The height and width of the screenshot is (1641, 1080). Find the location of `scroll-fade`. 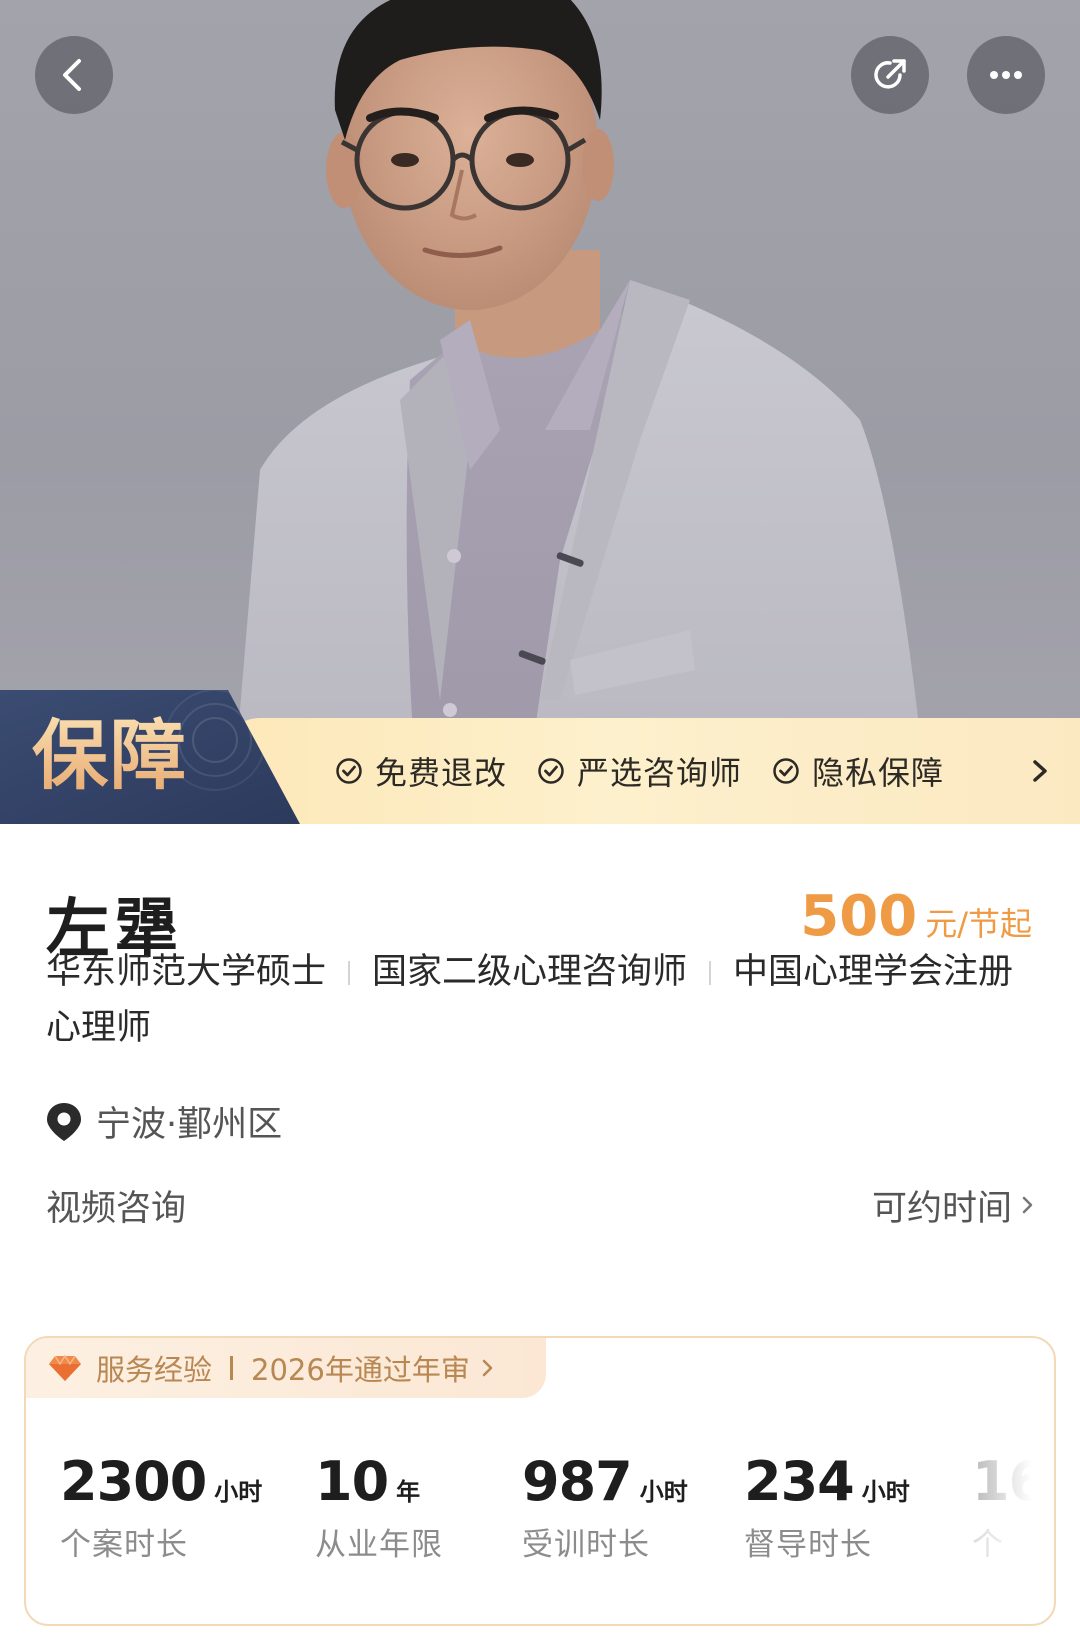

scroll-fade is located at coordinates (1009, 1518).